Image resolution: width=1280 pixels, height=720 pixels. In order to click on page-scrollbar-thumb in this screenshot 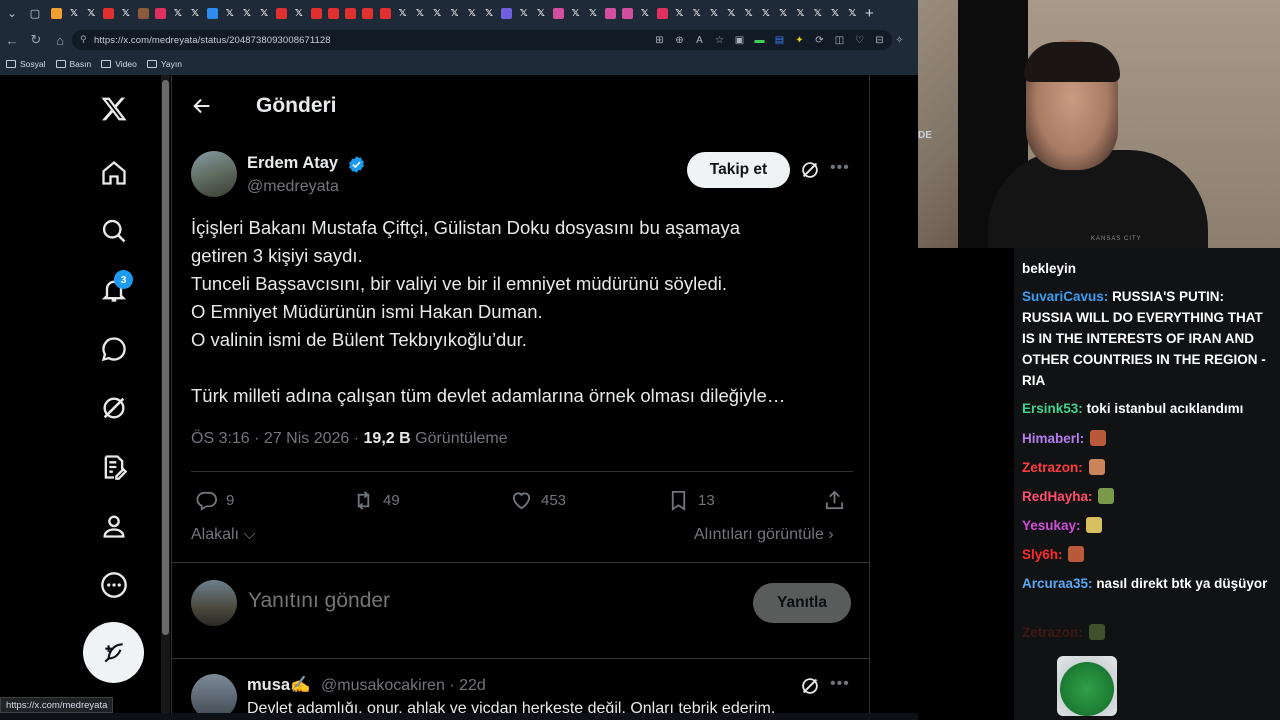, I will do `click(165, 357)`.